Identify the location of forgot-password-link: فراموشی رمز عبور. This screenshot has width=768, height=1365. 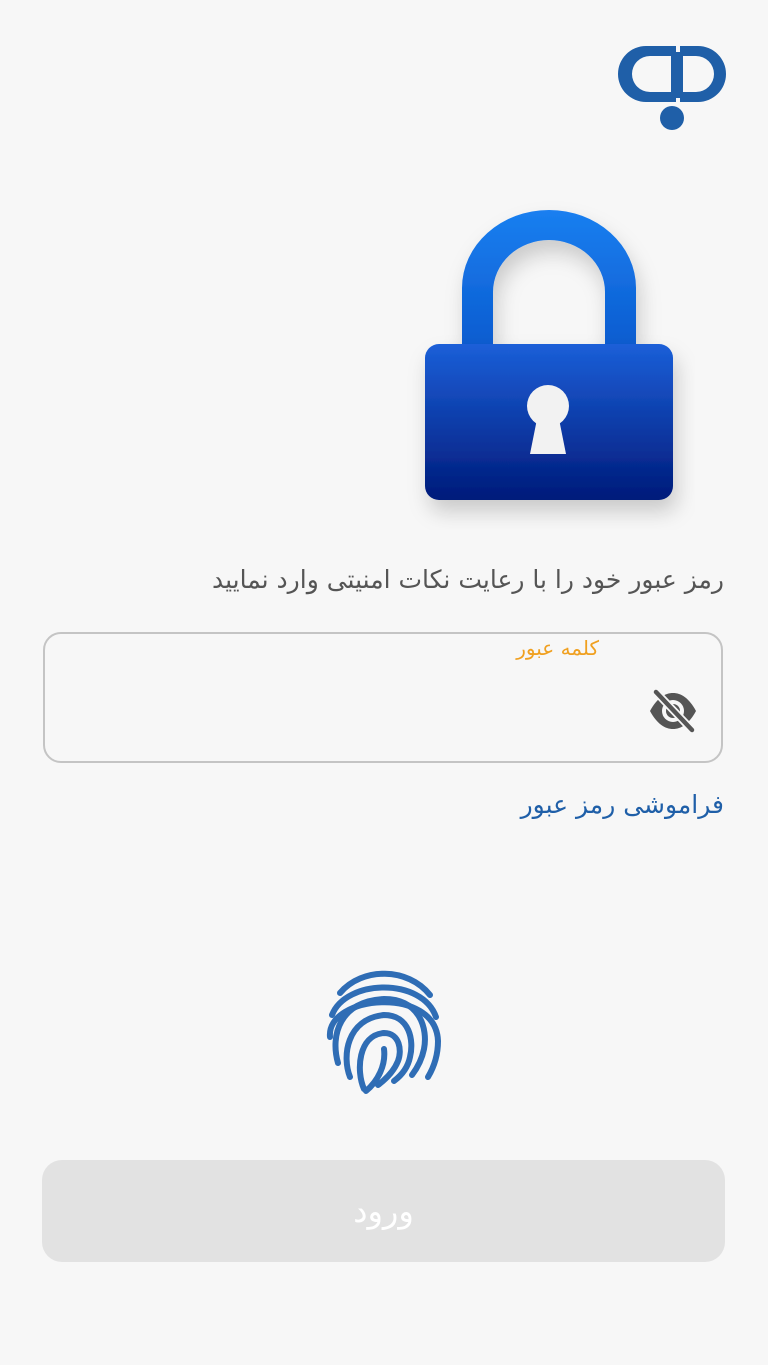
(622, 804).